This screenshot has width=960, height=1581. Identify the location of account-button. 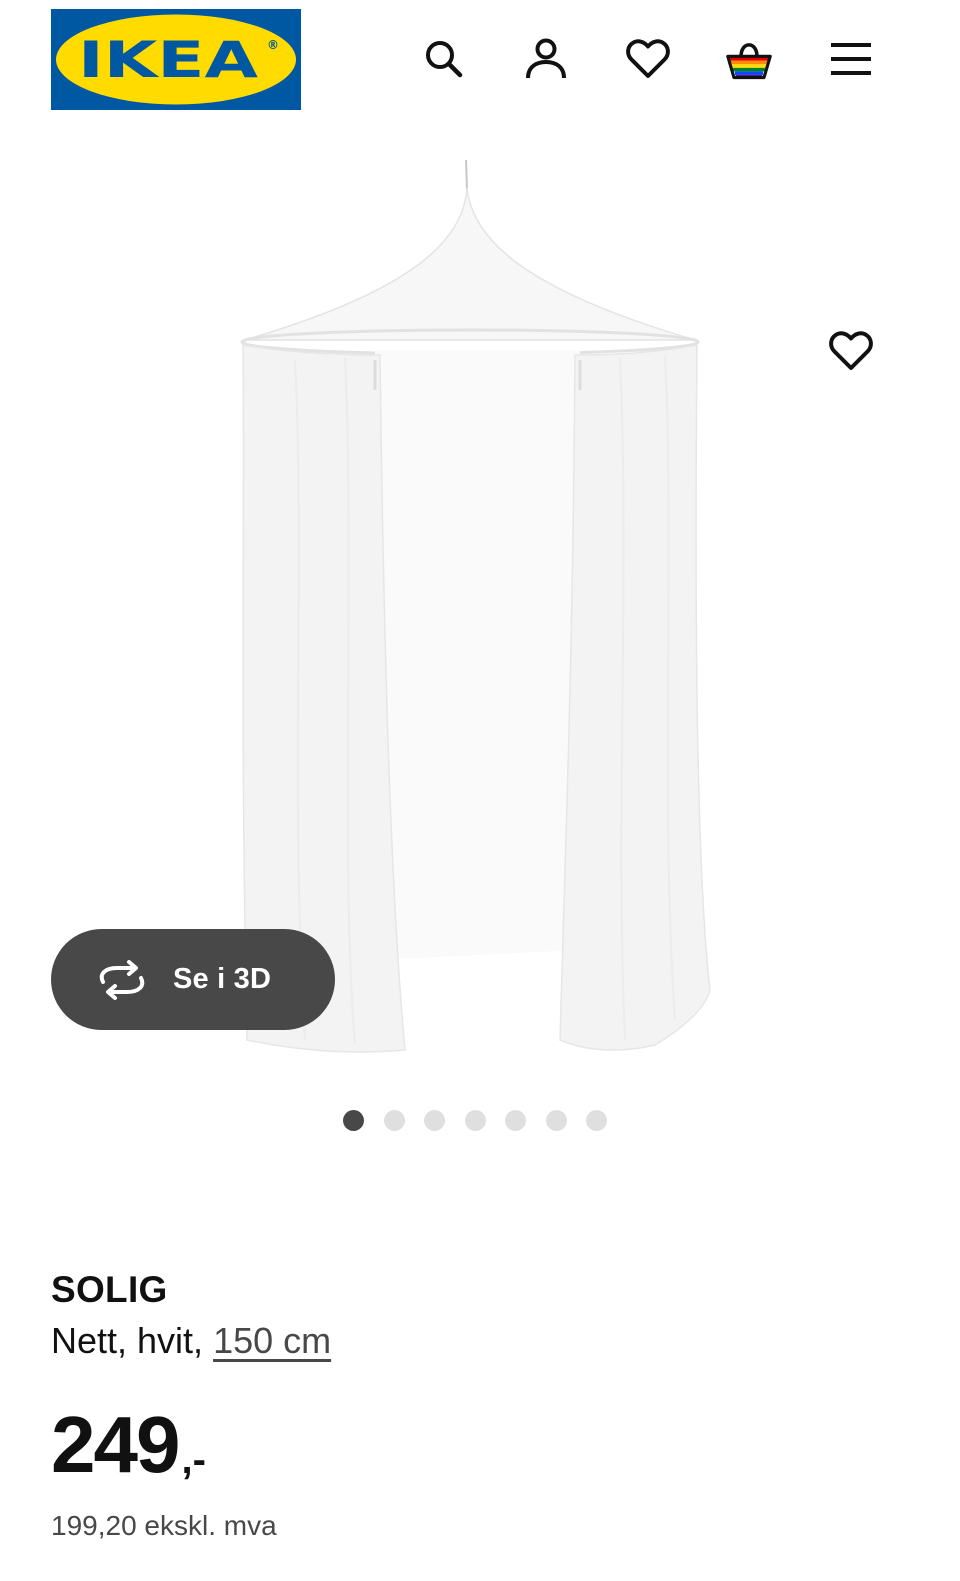
(546, 59).